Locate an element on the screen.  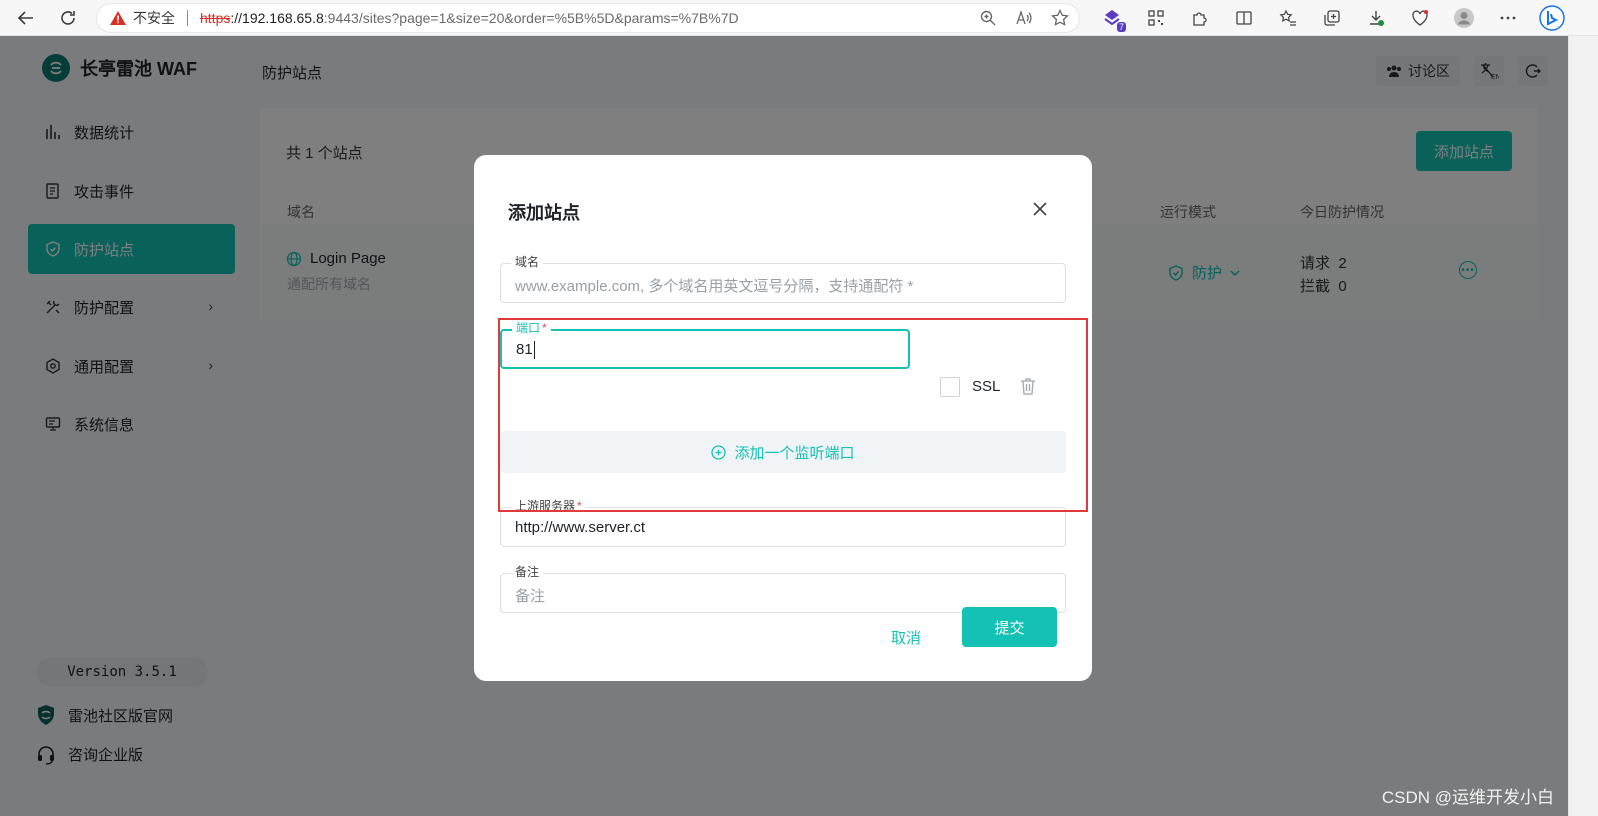
url-scheme: https is located at coordinates (215, 18).